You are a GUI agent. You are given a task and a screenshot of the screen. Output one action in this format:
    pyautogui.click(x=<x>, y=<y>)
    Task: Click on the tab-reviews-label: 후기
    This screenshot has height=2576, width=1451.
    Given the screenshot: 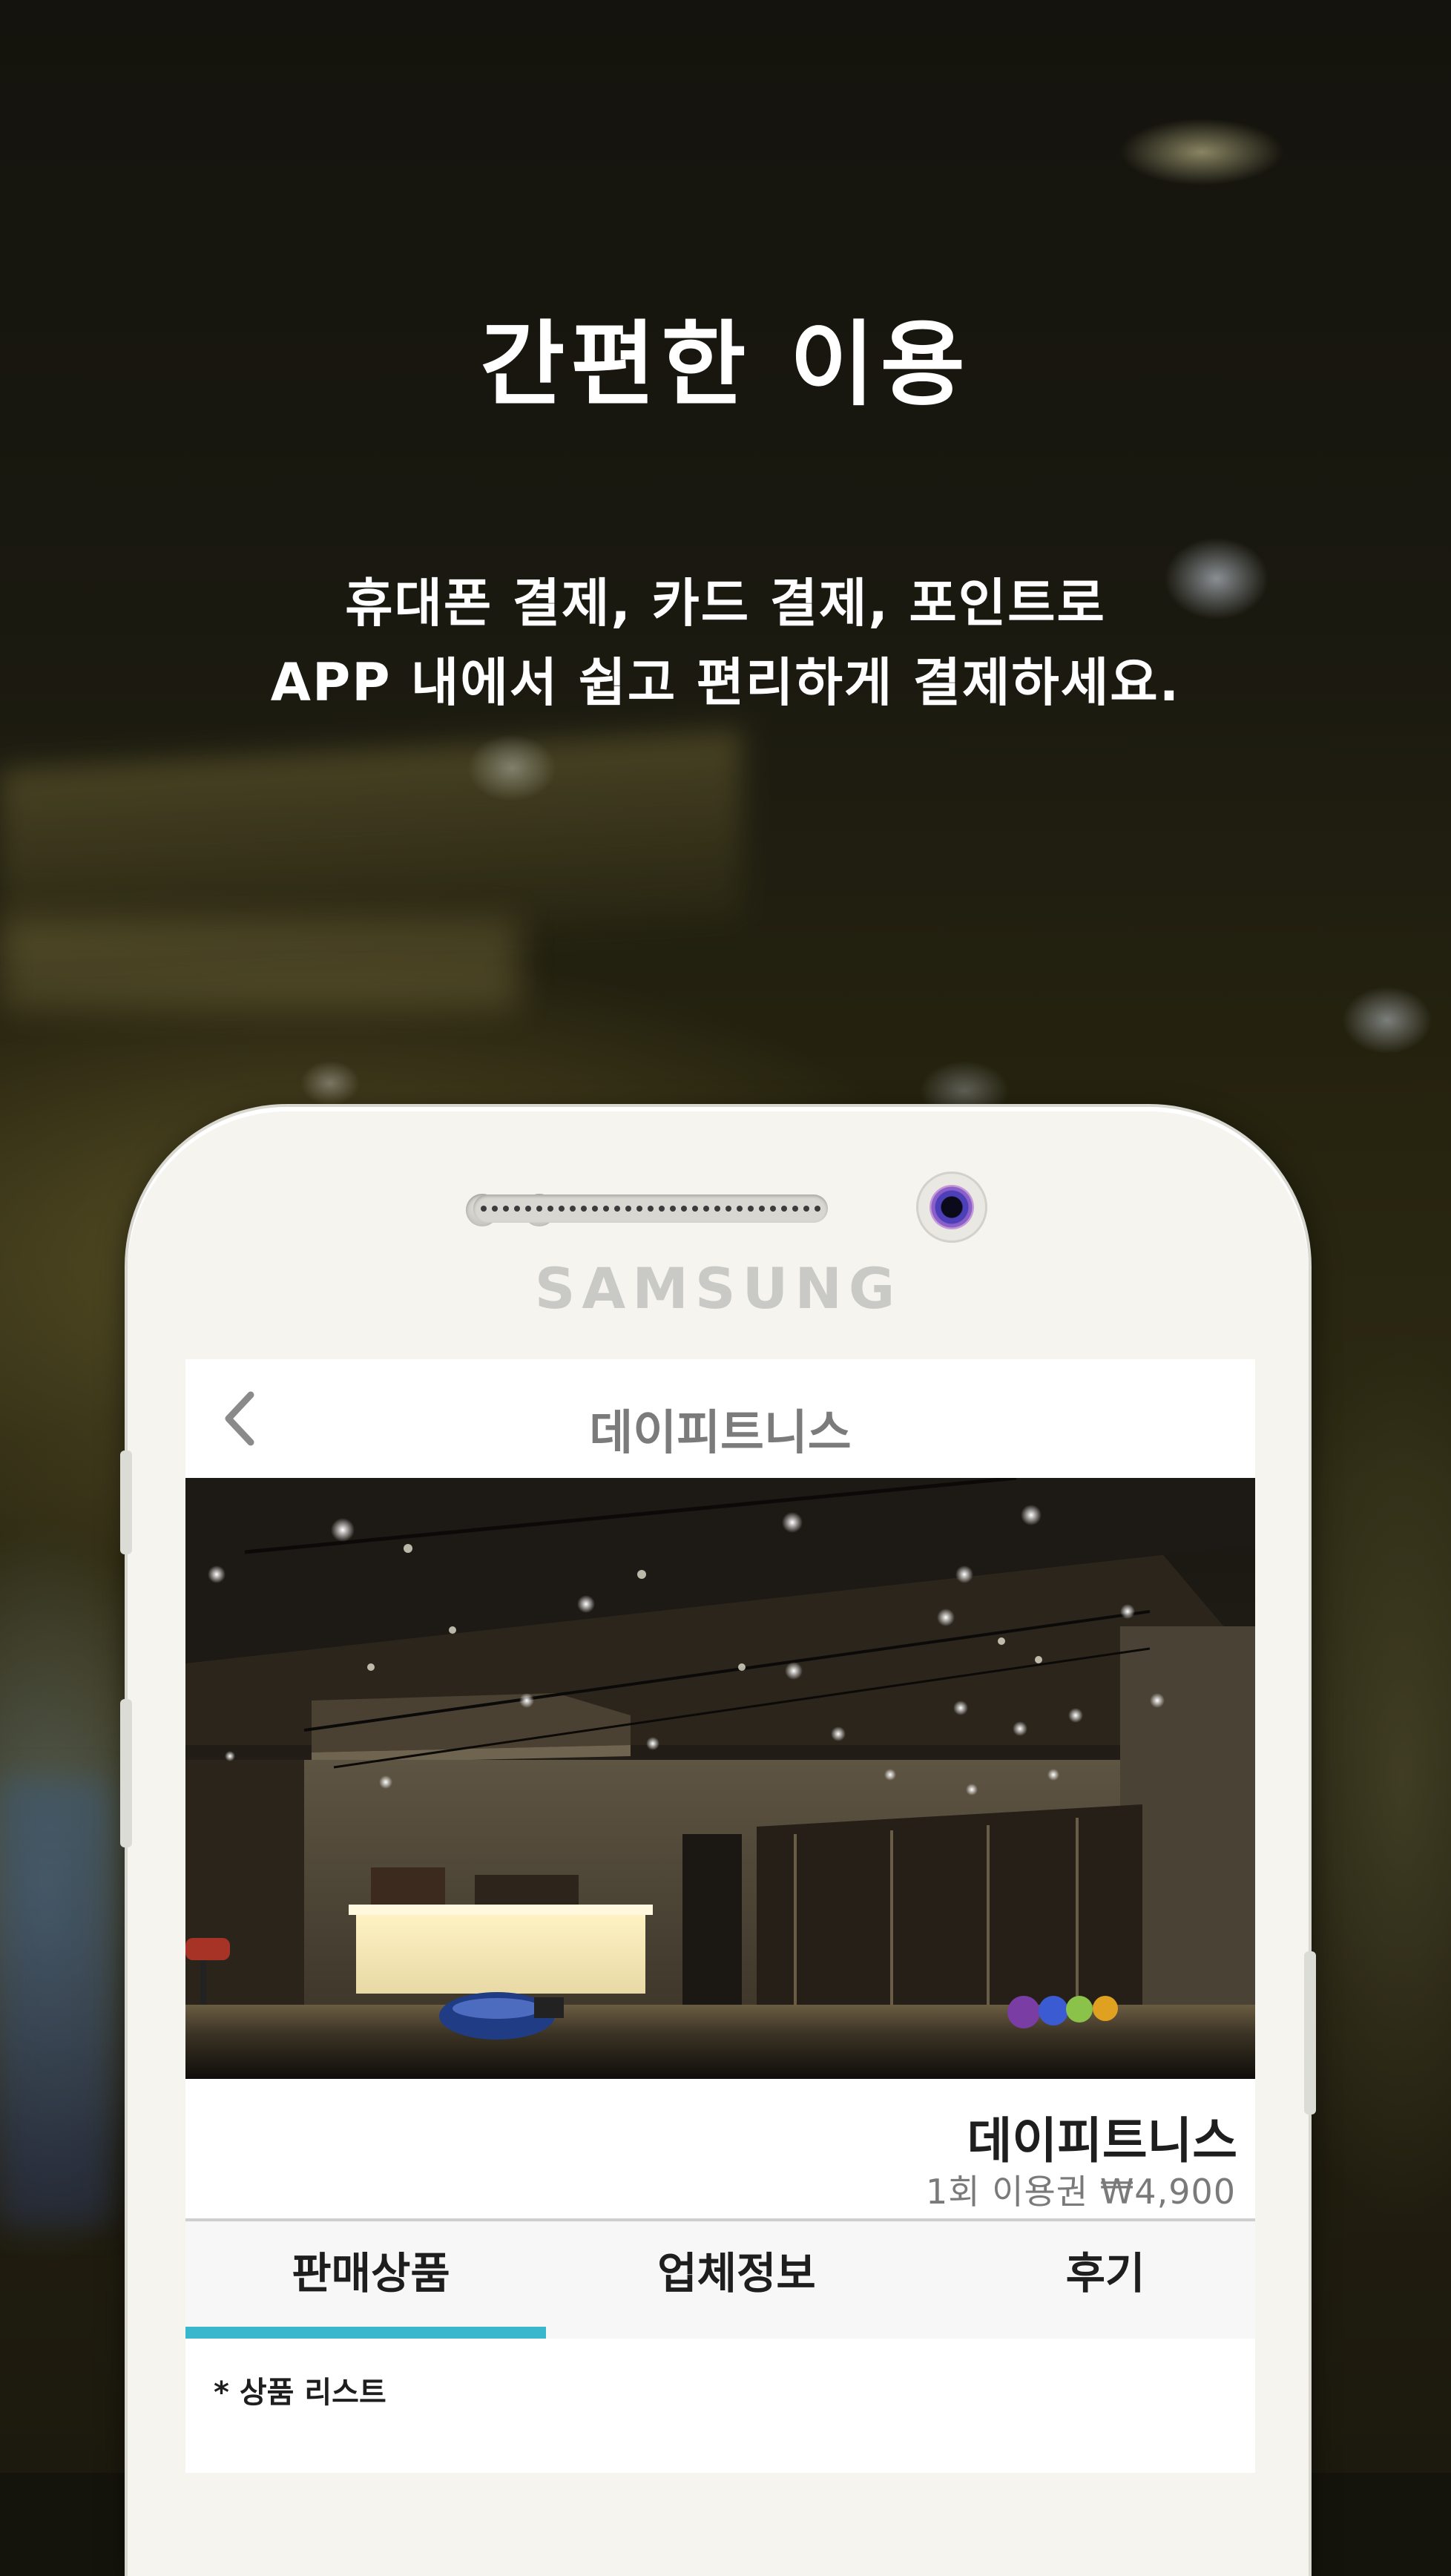 What is the action you would take?
    pyautogui.click(x=1105, y=2273)
    